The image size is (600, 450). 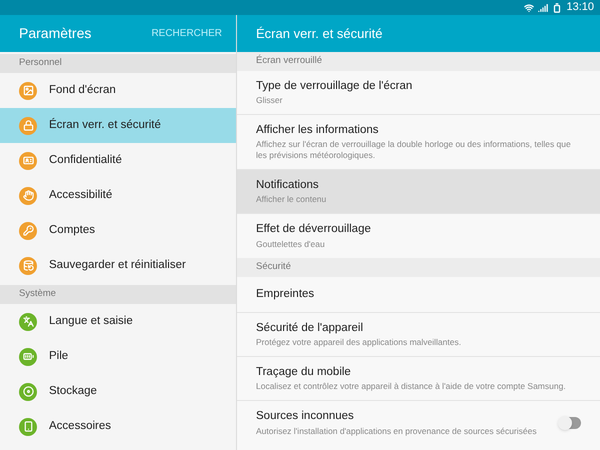 I want to click on page-title: Écran verr. et sécurité, so click(x=319, y=33).